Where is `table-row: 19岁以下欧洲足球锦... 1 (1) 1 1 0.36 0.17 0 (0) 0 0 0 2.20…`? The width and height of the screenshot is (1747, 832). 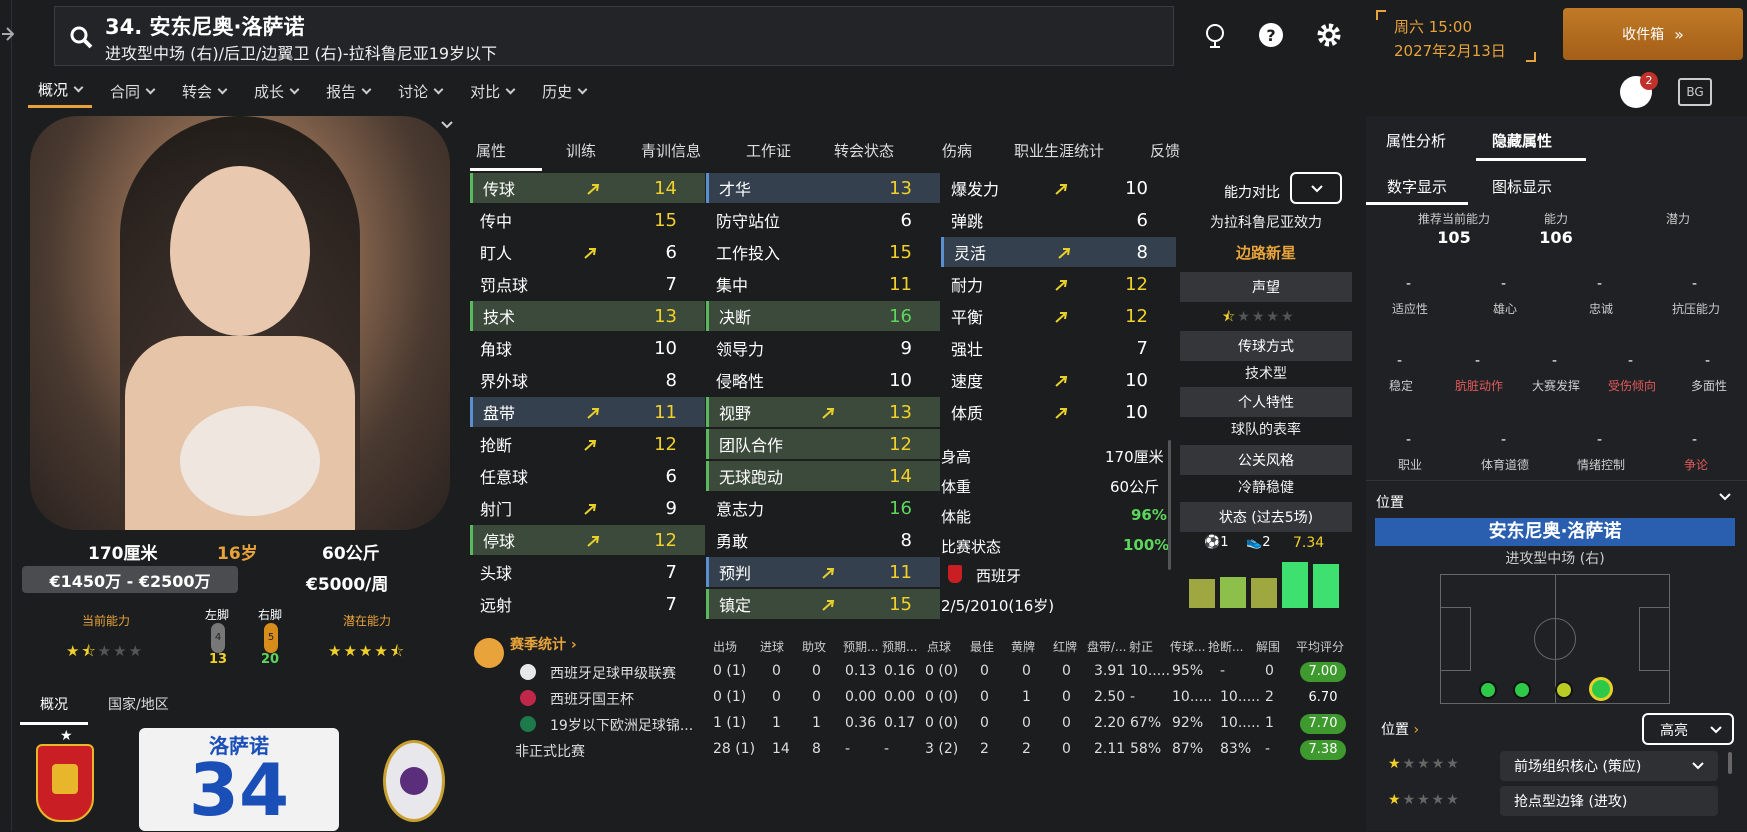
table-row: 19岁以下欧洲足球锦... 1 (1) 1 1 0.36 0.17 0 (0) 0 0 0 2.20… is located at coordinates (673, 724).